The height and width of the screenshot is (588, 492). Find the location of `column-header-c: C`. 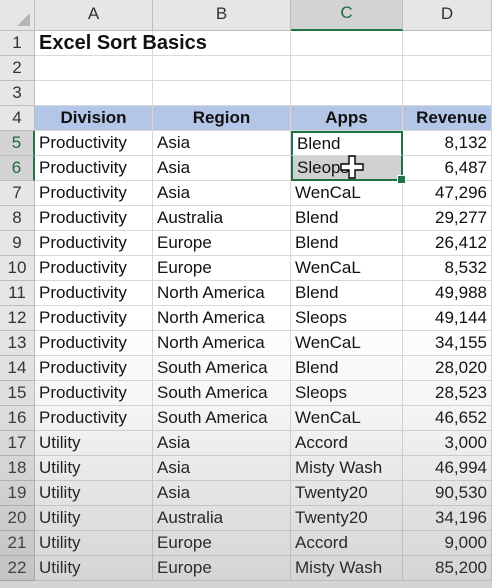

column-header-c: C is located at coordinates (347, 15).